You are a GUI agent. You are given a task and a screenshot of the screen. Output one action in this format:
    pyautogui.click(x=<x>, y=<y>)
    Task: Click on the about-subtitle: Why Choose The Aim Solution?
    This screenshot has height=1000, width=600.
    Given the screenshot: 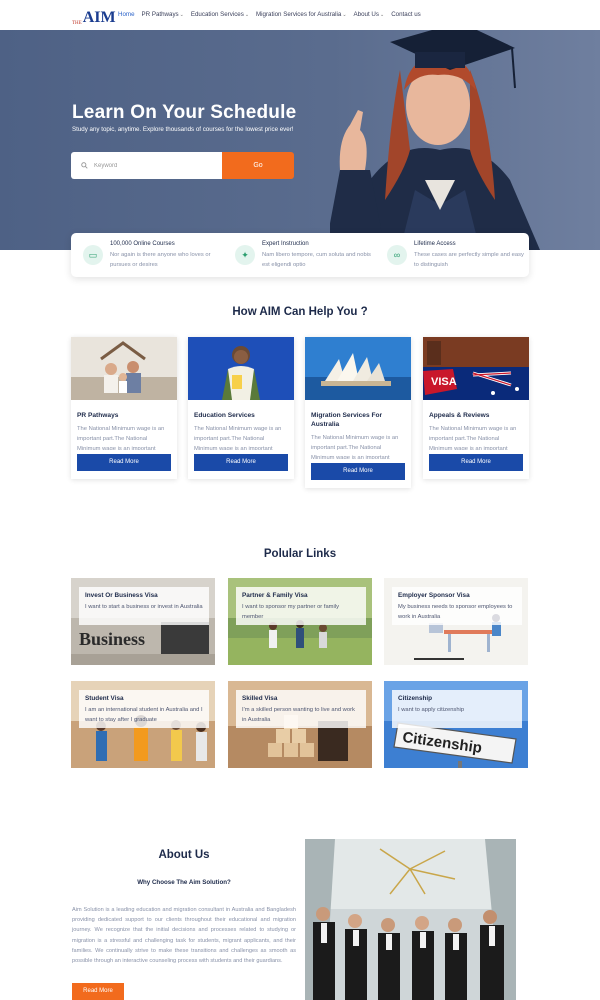 What is the action you would take?
    pyautogui.click(x=184, y=882)
    